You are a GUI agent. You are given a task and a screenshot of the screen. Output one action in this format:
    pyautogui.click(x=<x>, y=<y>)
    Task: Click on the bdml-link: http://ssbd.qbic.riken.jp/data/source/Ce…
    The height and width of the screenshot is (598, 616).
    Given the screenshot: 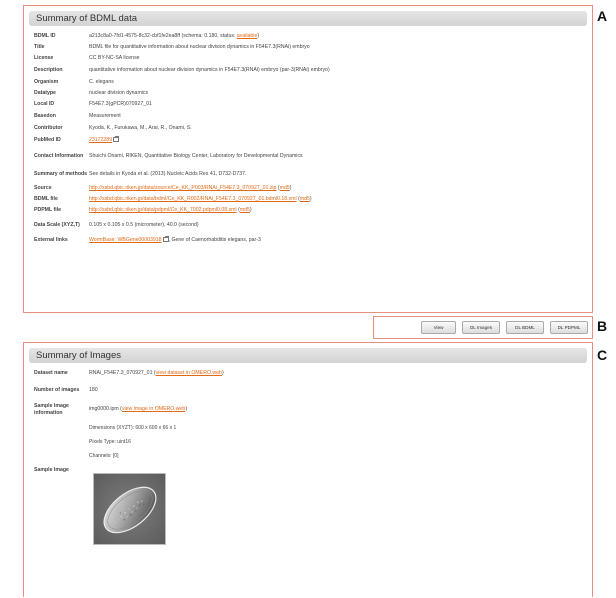 What is the action you would take?
    pyautogui.click(x=182, y=188)
    